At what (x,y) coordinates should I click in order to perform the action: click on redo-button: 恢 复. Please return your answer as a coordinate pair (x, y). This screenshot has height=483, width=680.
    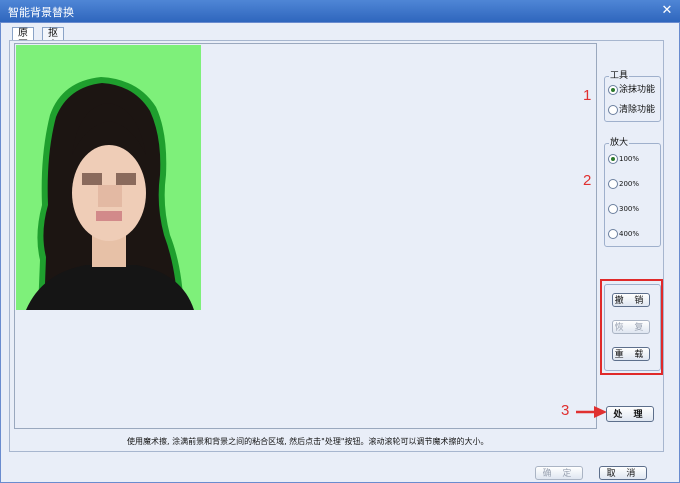
    Looking at the image, I should click on (631, 327).